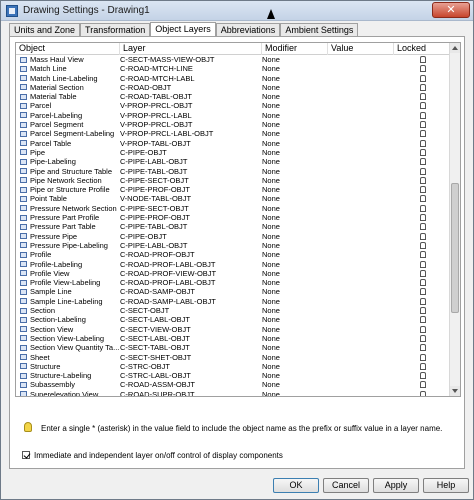 The height and width of the screenshot is (500, 474). I want to click on table-row: Subassembly C-ROAD-ASSM-OBJT None, so click(233, 384).